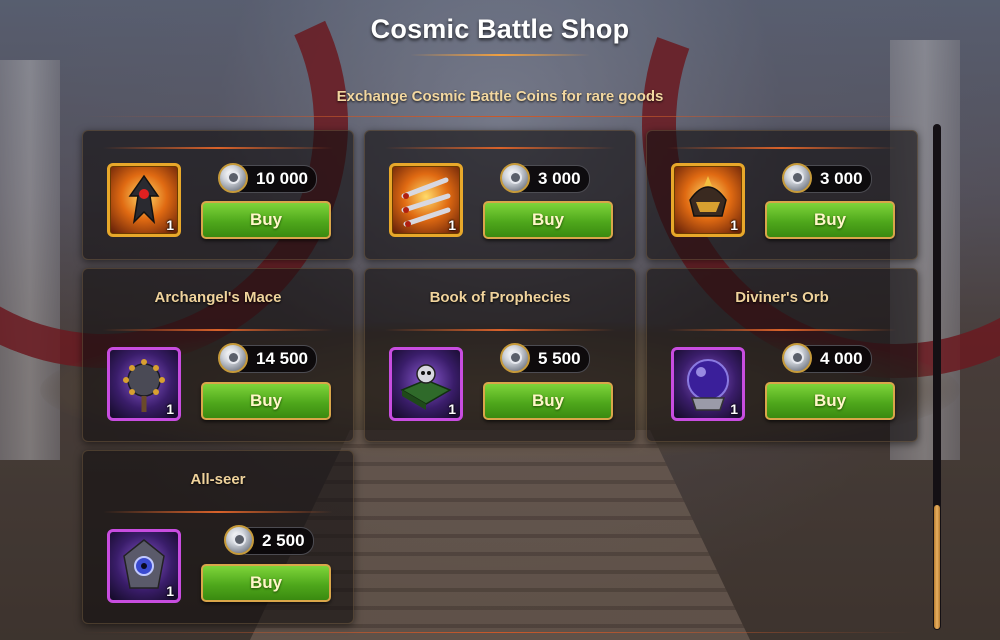  Describe the element at coordinates (500, 55) in the screenshot. I see `title-divider` at that location.